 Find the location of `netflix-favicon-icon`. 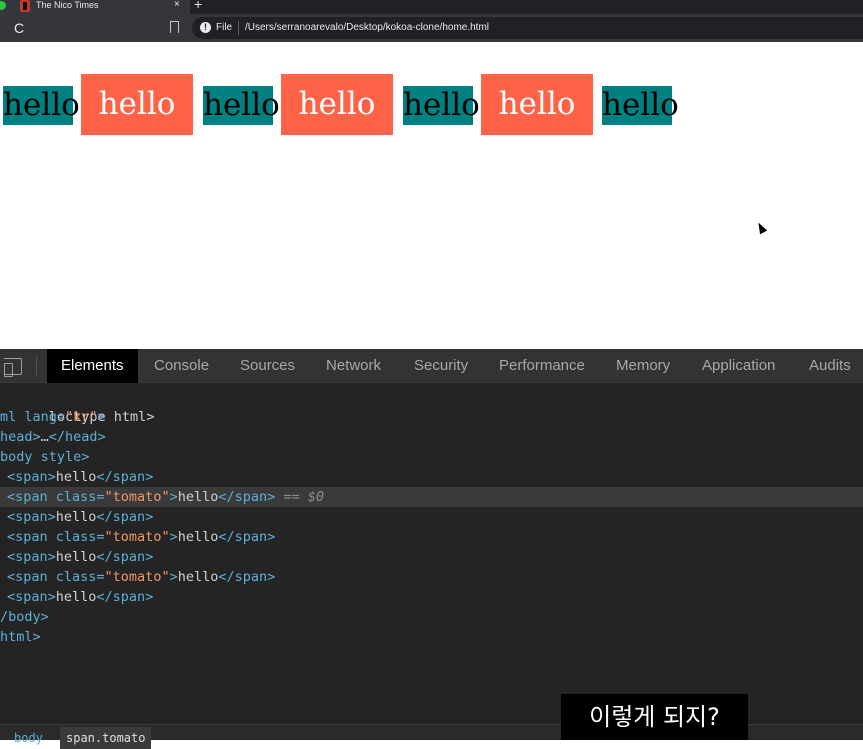

netflix-favicon-icon is located at coordinates (25, 6).